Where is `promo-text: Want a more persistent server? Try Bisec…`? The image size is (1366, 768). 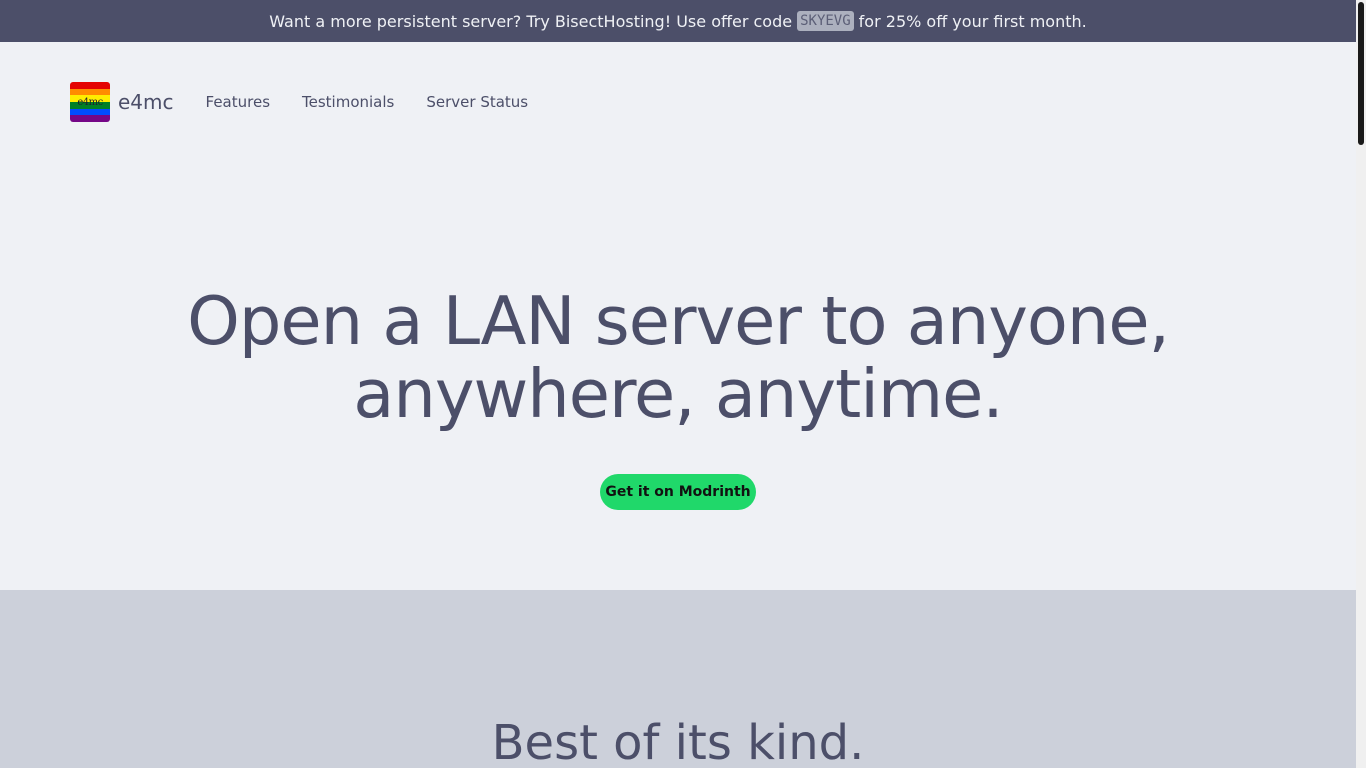 promo-text: Want a more persistent server? Try Bisec… is located at coordinates (531, 21).